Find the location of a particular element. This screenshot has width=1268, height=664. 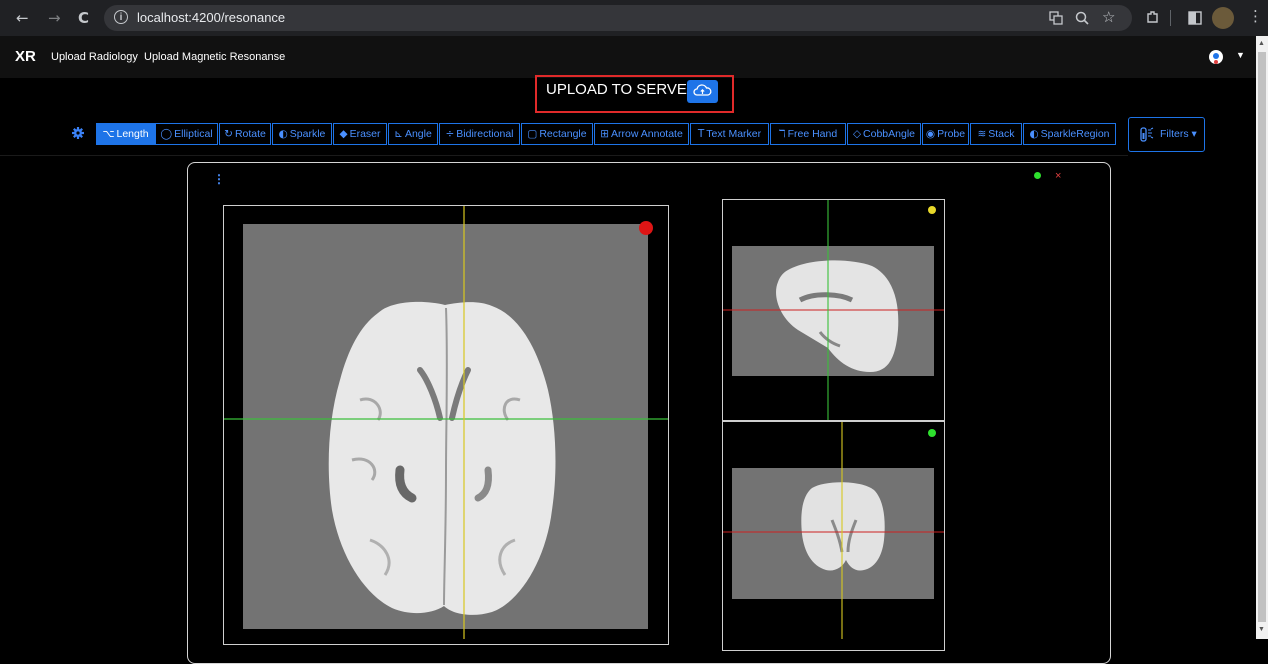

sagittal-brain-image is located at coordinates (837, 316).